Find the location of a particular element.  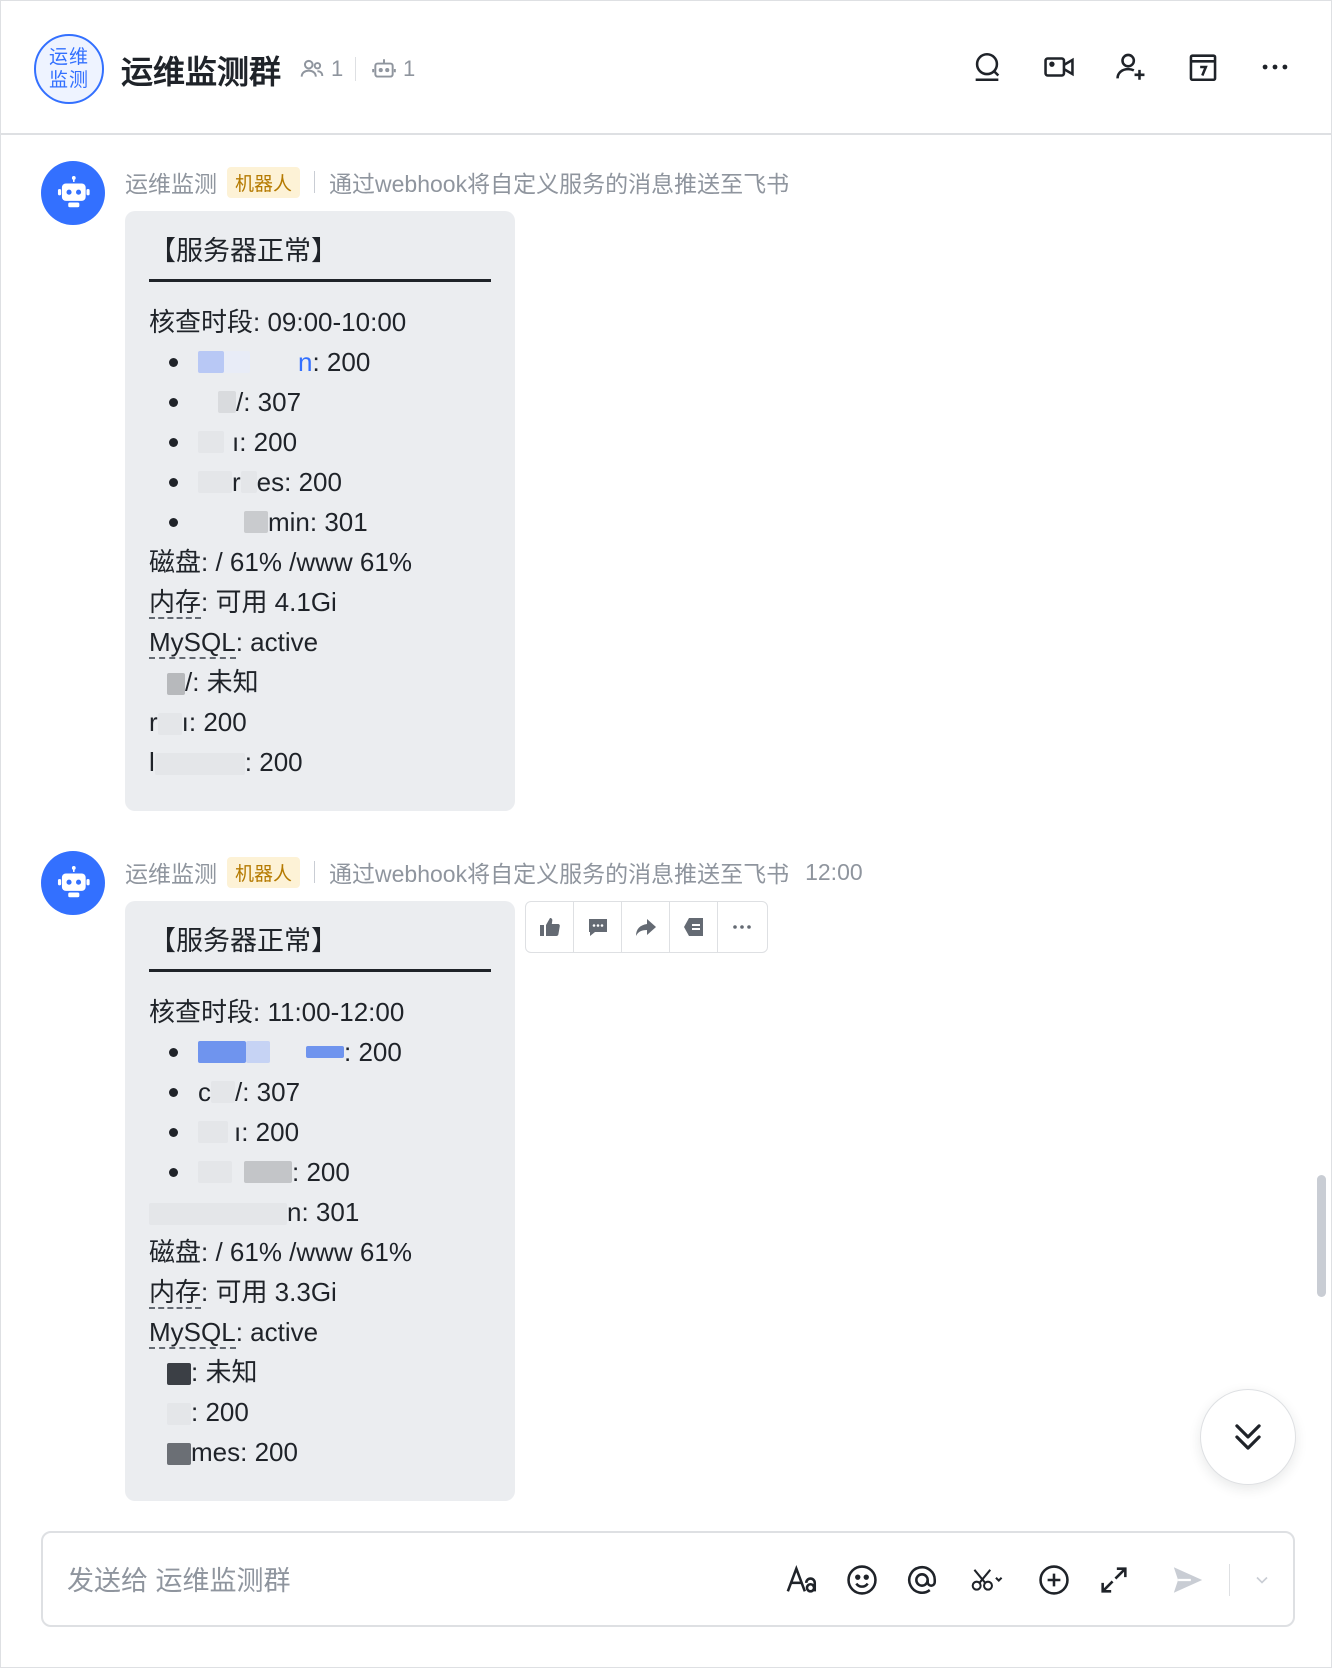

extra-line: : 200 is located at coordinates (320, 1412).